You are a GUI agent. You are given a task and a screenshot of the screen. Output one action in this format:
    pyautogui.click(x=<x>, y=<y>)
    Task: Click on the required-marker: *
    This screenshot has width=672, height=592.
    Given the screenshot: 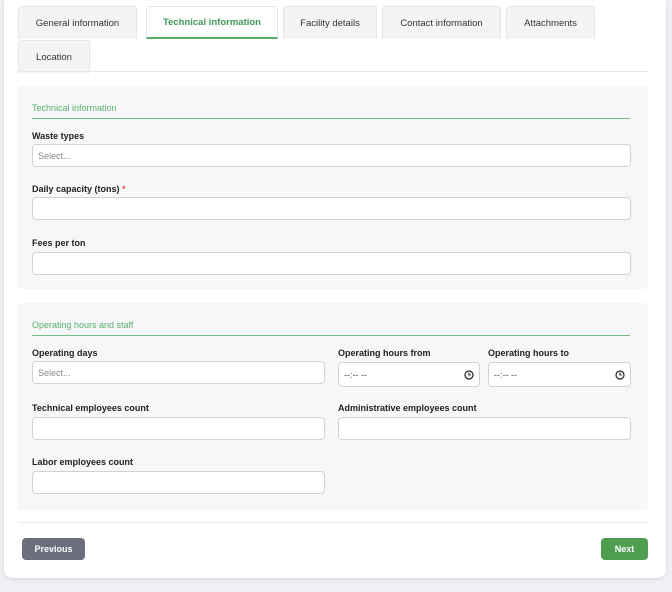 What is the action you would take?
    pyautogui.click(x=124, y=189)
    